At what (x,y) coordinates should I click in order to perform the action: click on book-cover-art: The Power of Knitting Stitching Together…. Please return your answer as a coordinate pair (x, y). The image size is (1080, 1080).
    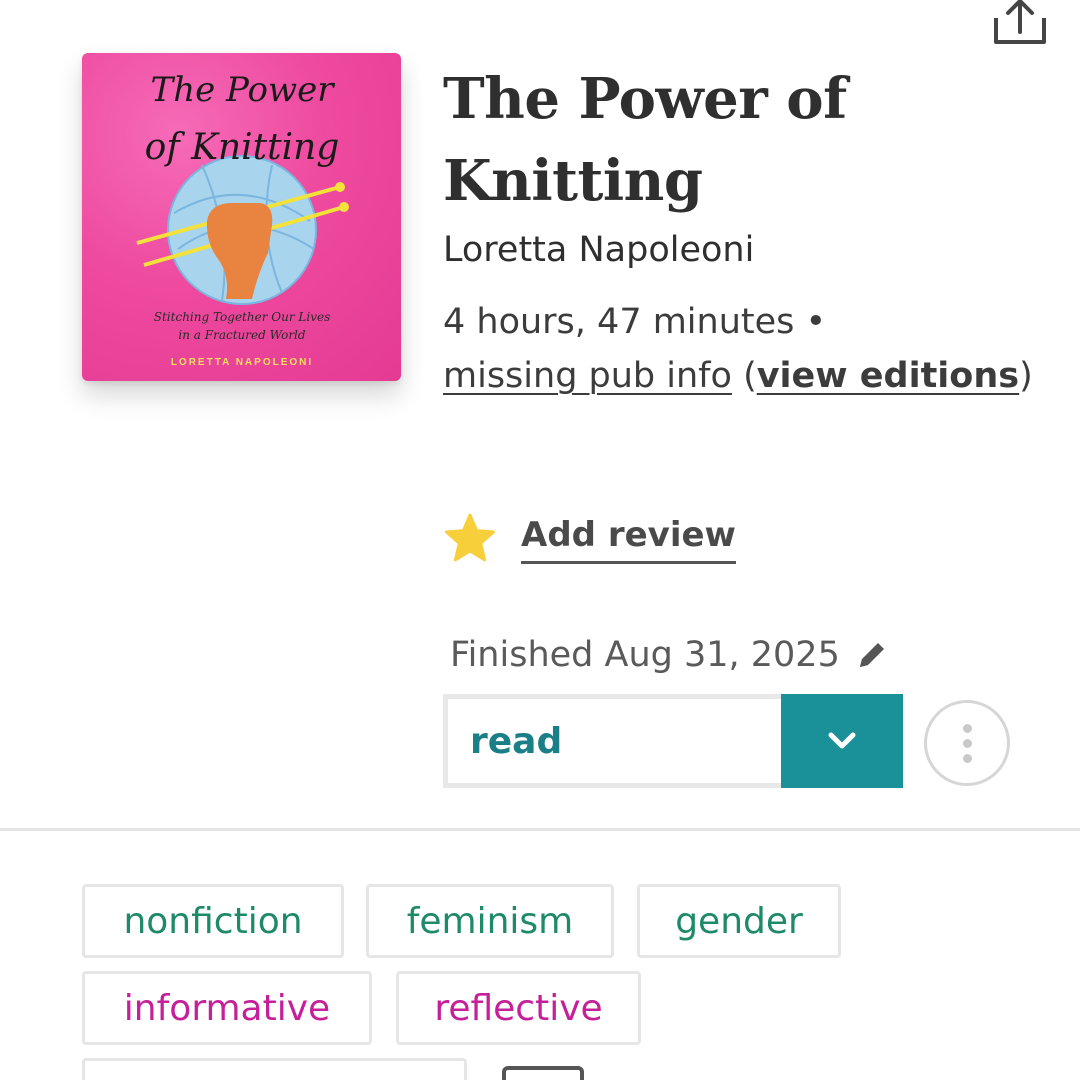
    Looking at the image, I should click on (242, 219).